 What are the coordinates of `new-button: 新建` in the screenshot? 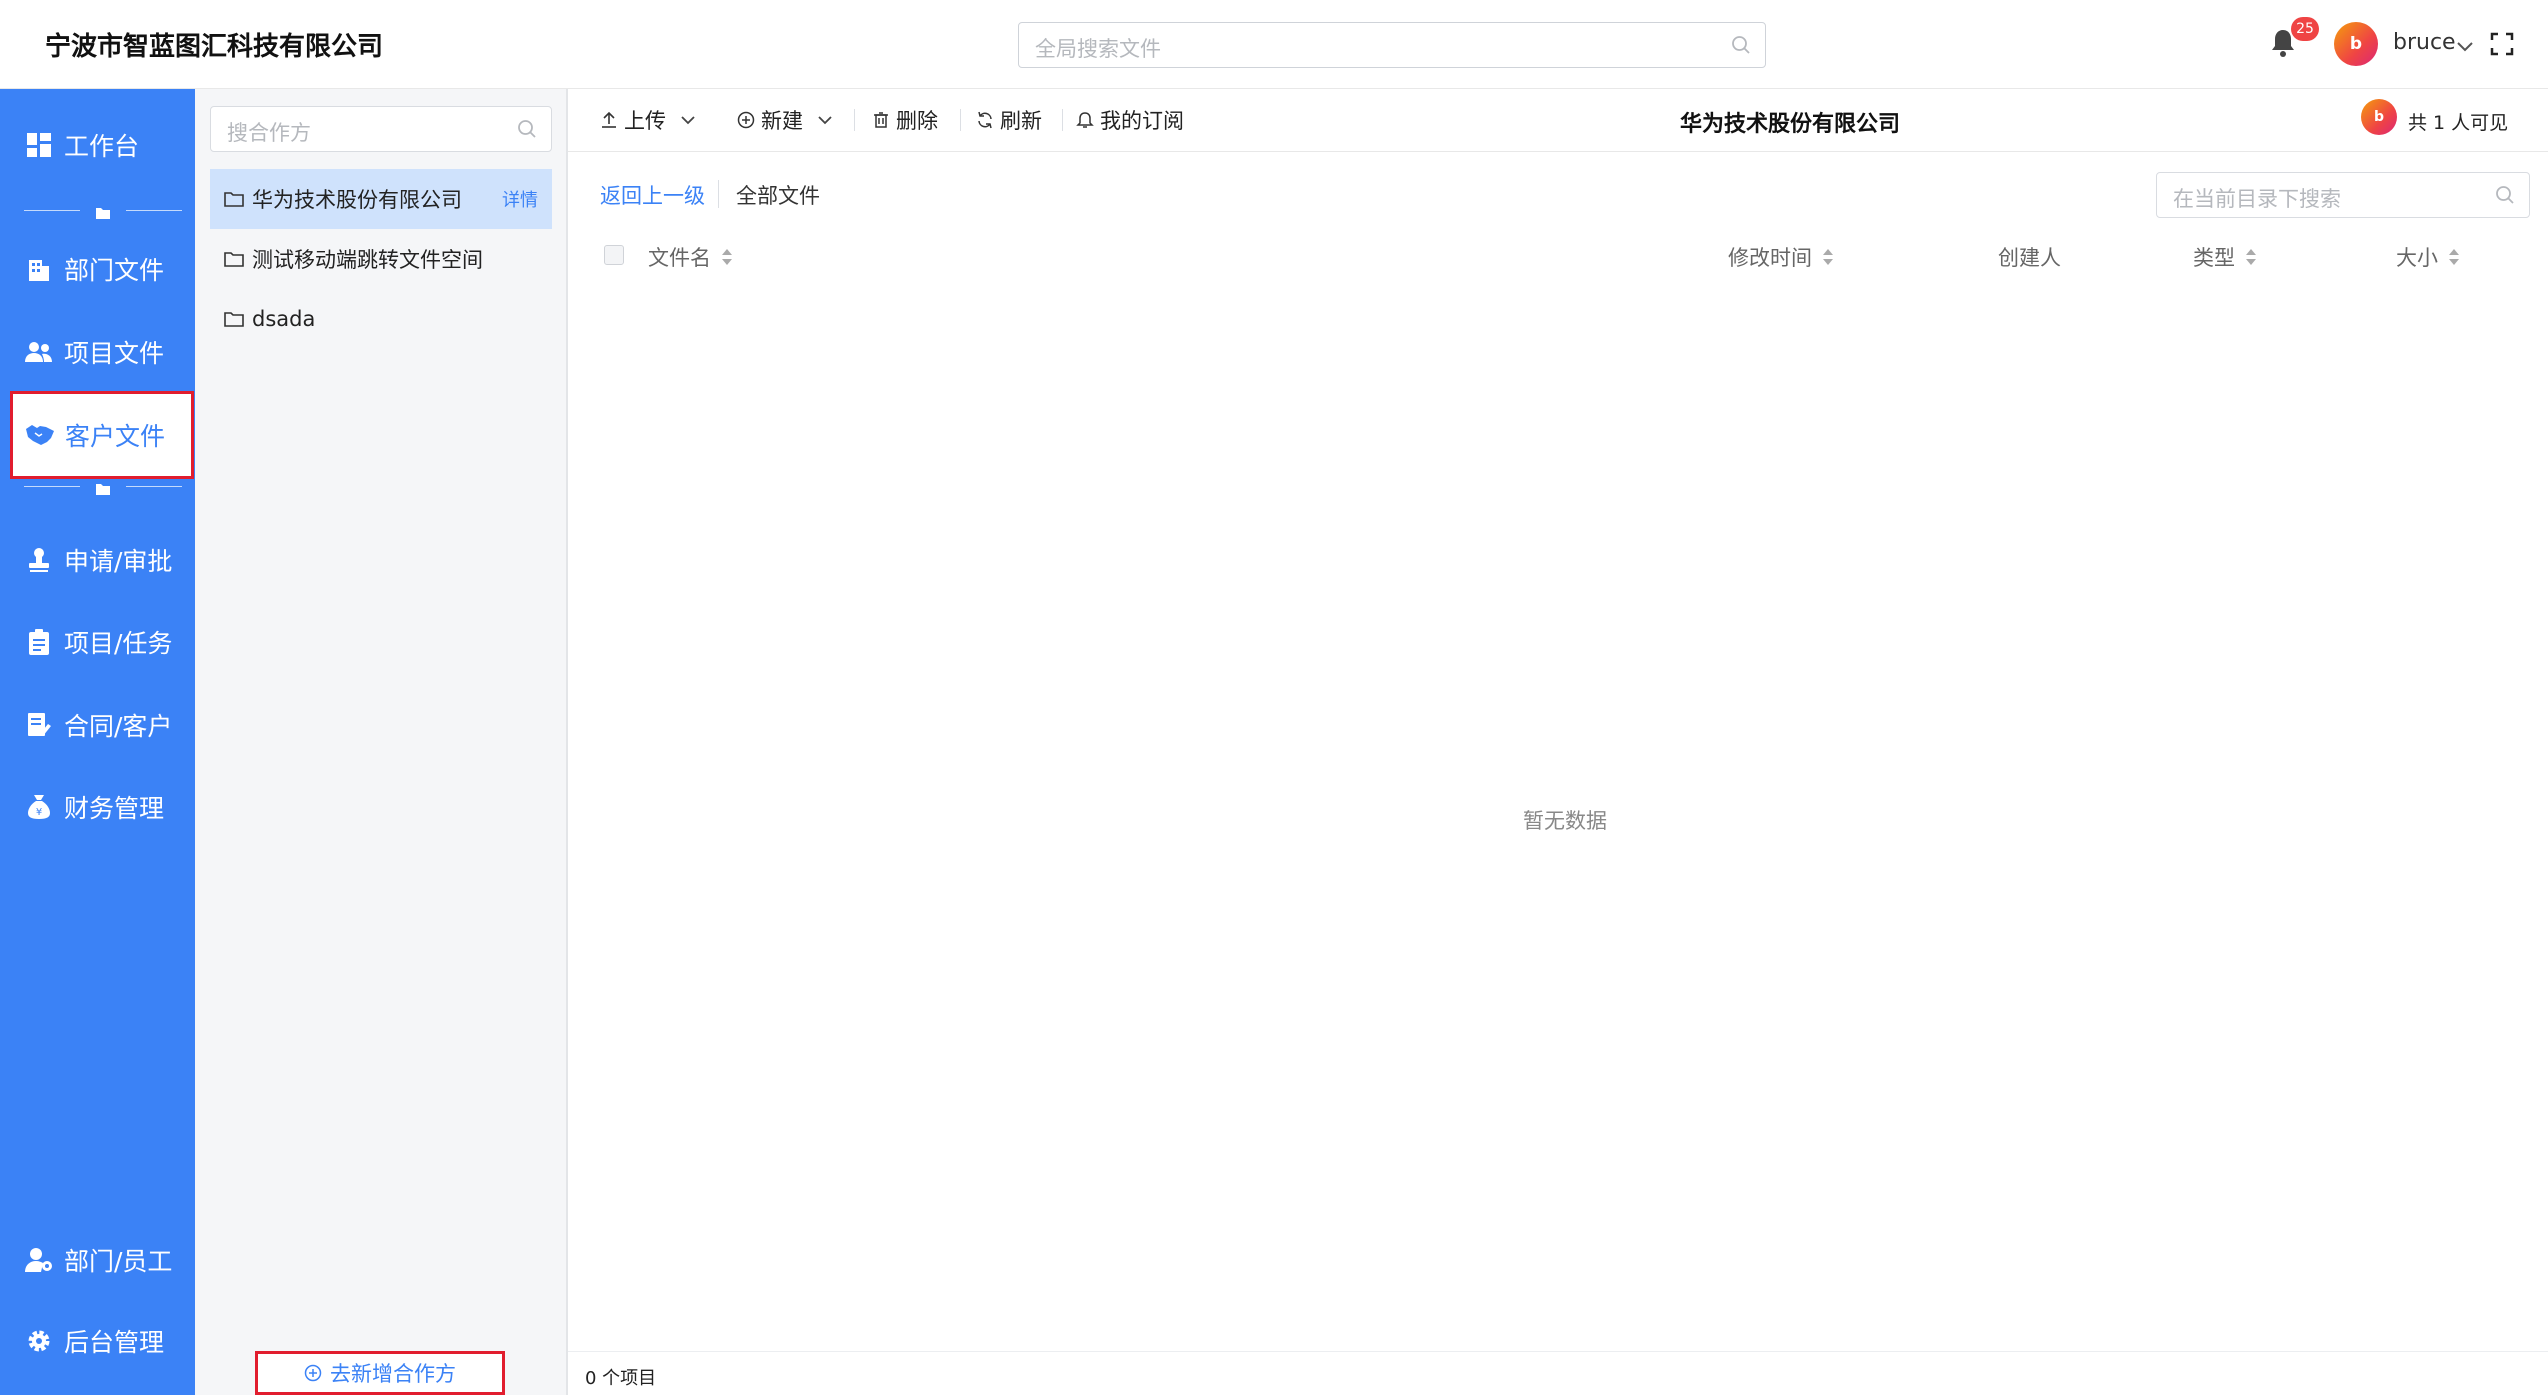 It's located at (785, 120).